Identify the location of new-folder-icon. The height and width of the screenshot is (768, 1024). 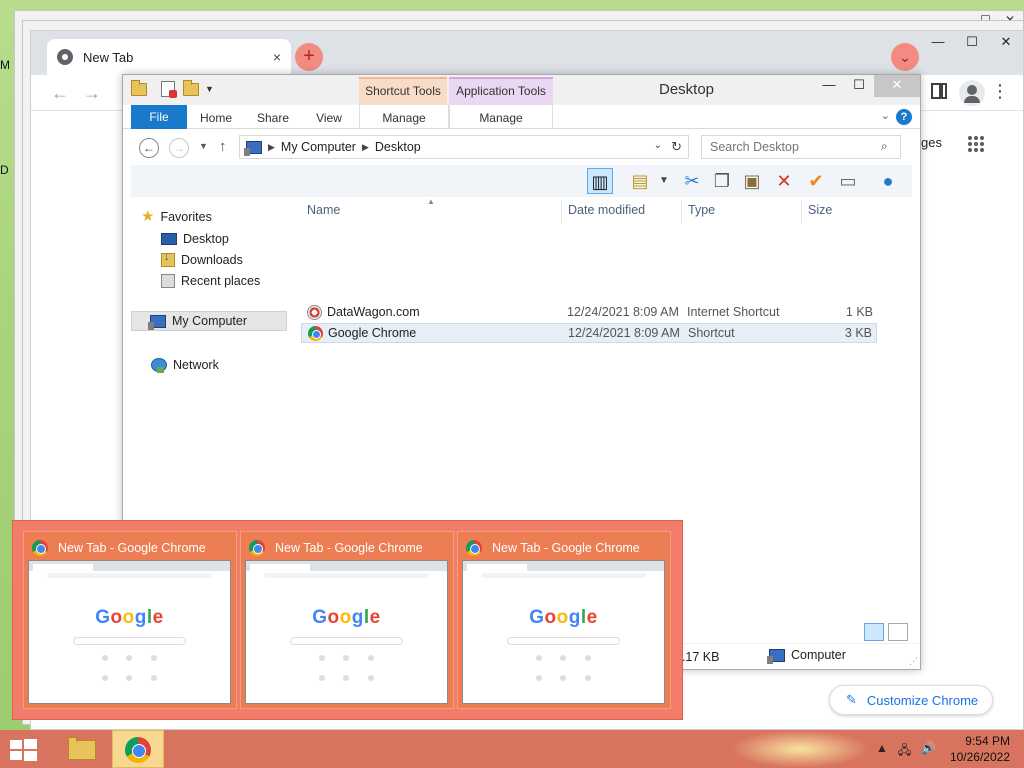
(191, 87).